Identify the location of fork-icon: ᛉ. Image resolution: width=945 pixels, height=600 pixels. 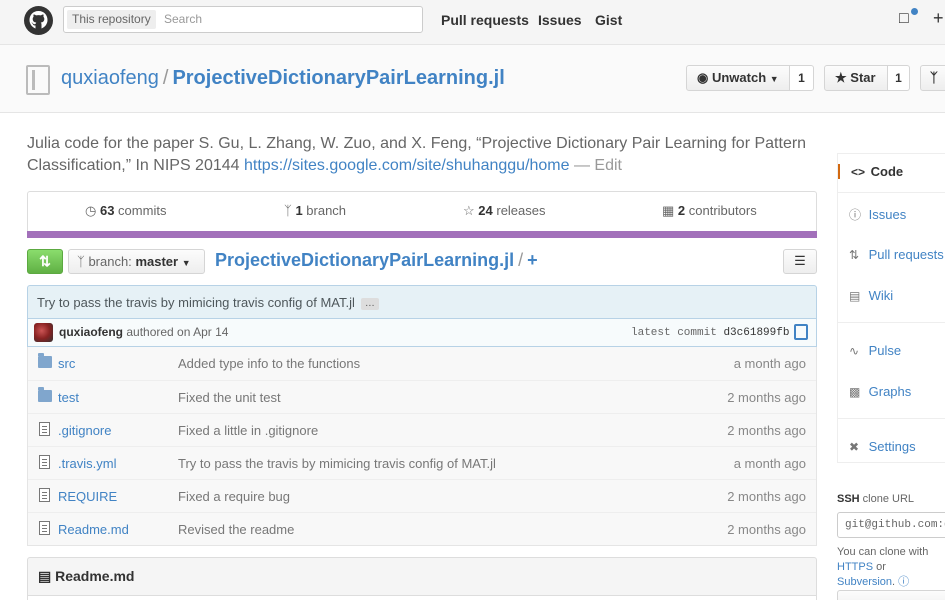
(934, 77).